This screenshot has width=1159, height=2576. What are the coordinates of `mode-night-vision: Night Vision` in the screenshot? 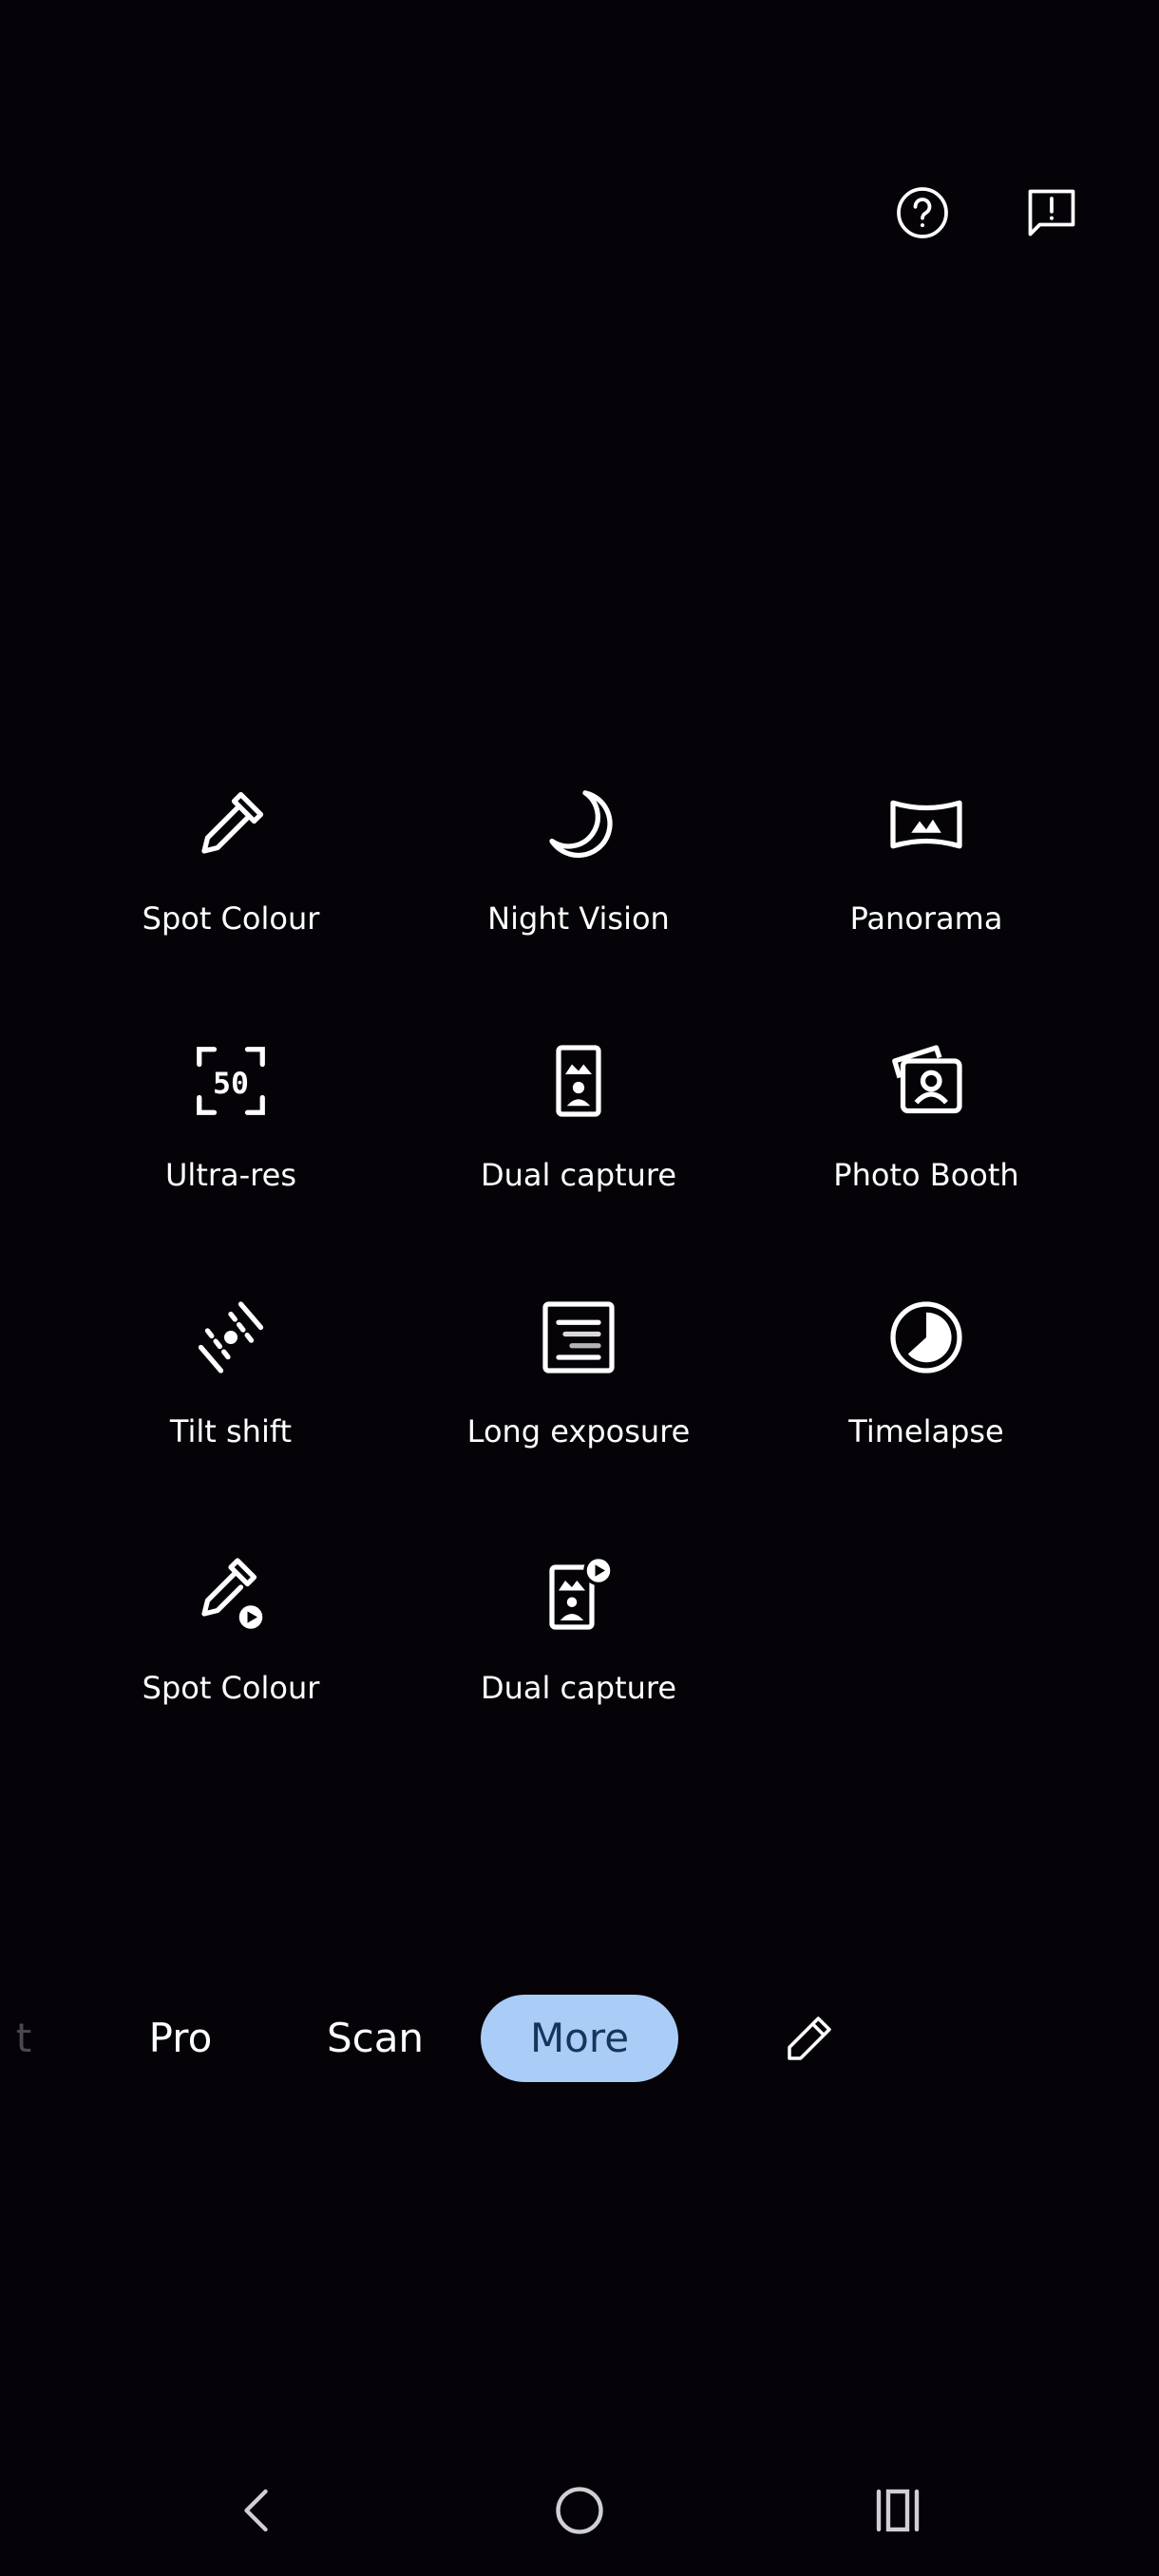 It's located at (578, 907).